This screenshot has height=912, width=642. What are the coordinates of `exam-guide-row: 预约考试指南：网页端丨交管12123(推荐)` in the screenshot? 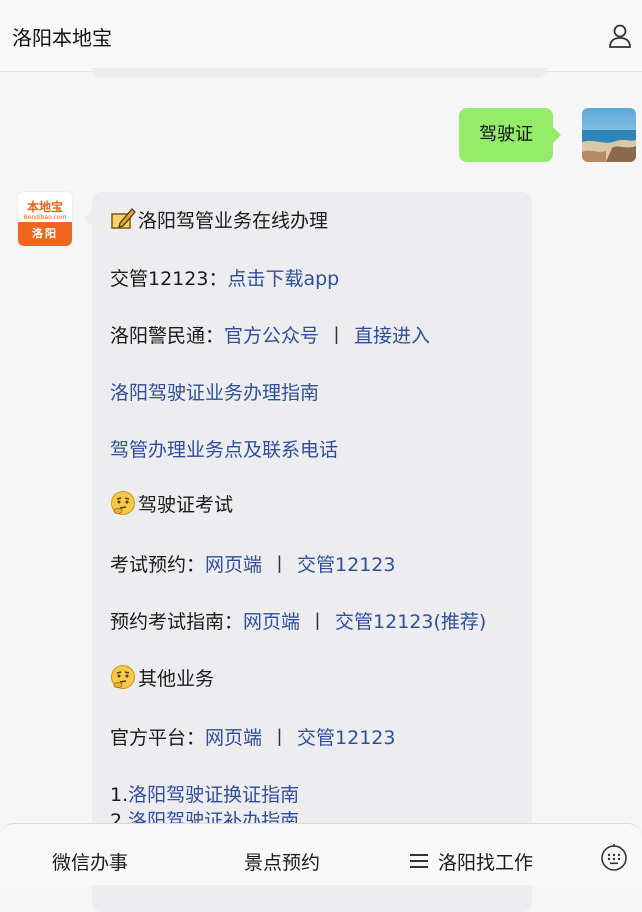 It's located at (298, 622).